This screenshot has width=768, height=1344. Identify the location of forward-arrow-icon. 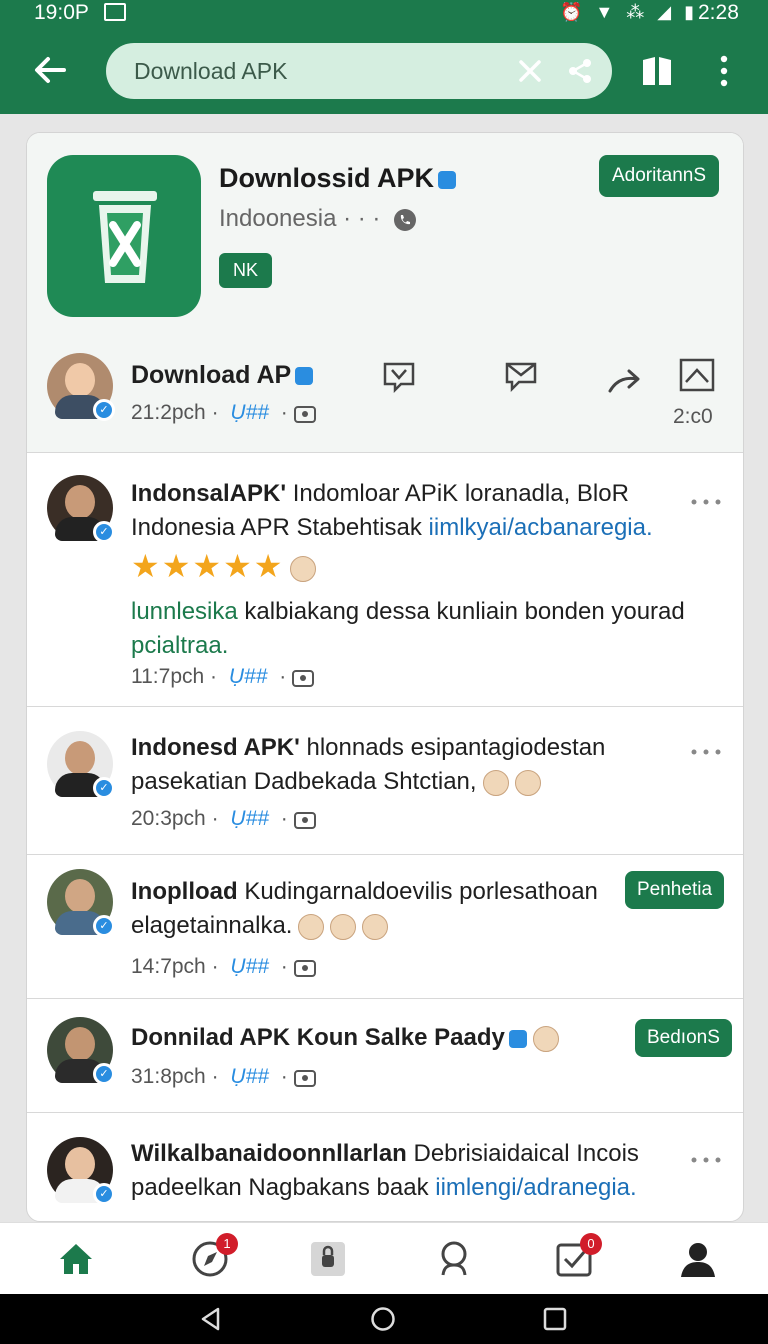
(625, 381).